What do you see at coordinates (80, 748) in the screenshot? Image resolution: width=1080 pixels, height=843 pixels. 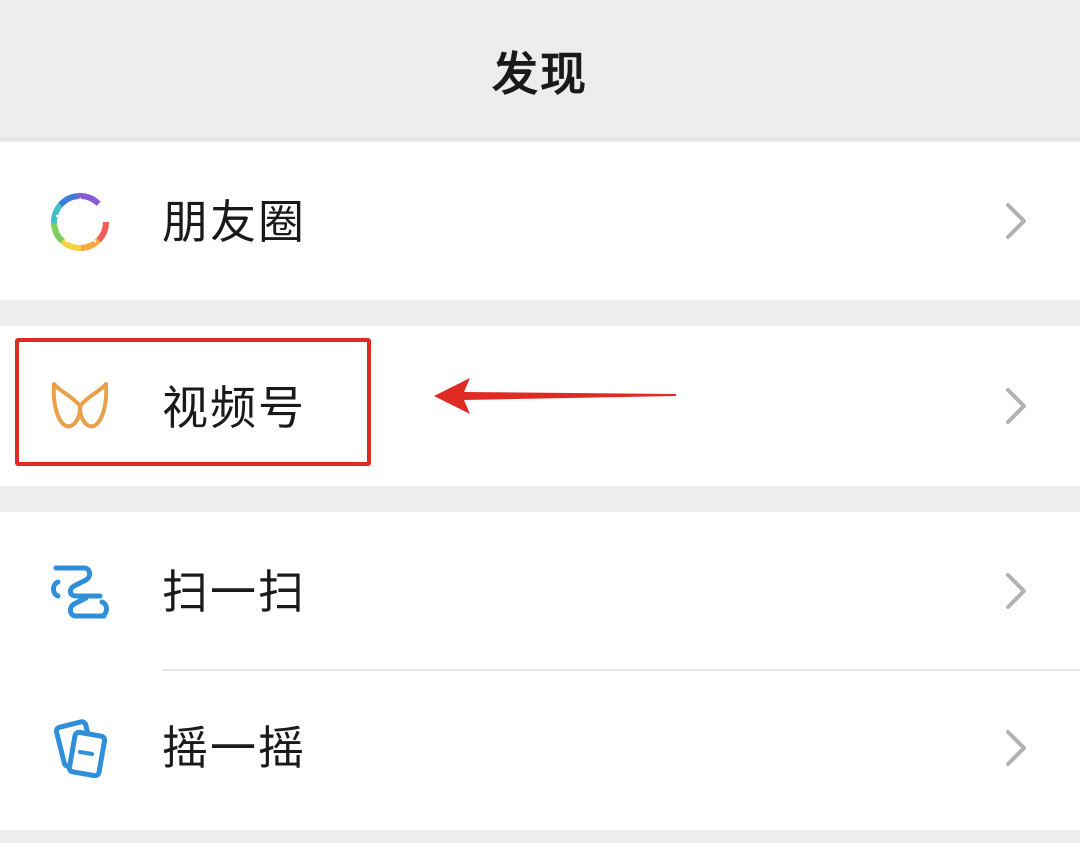 I see `shake-icon` at bounding box center [80, 748].